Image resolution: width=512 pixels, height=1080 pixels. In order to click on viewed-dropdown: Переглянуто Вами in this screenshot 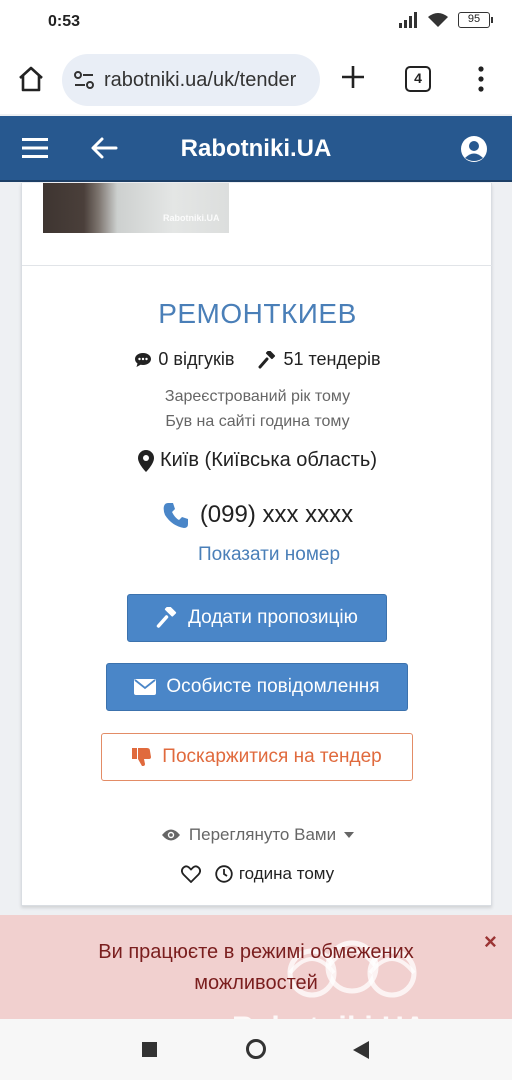, I will do `click(257, 835)`.